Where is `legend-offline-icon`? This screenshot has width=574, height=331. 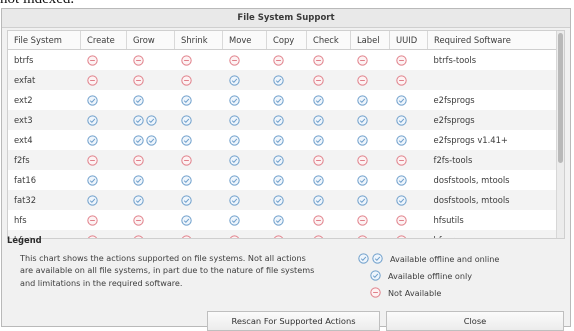 legend-offline-icon is located at coordinates (376, 275).